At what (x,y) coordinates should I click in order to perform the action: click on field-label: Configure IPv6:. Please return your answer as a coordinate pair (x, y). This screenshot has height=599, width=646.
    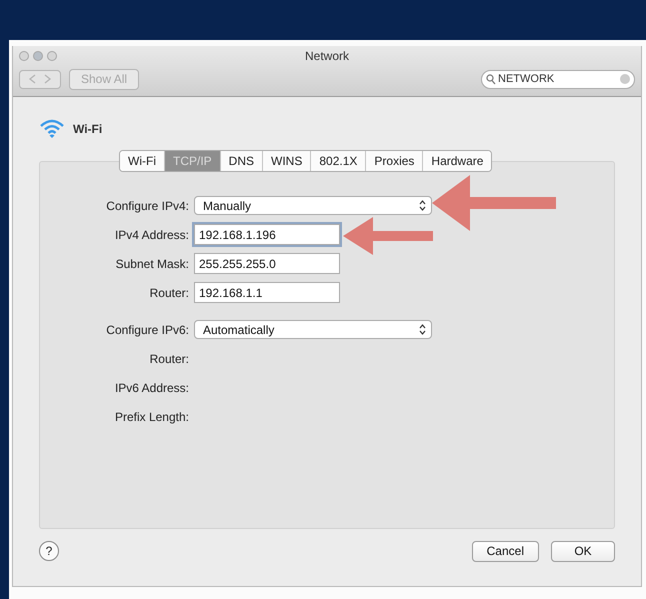
    Looking at the image, I should click on (147, 329).